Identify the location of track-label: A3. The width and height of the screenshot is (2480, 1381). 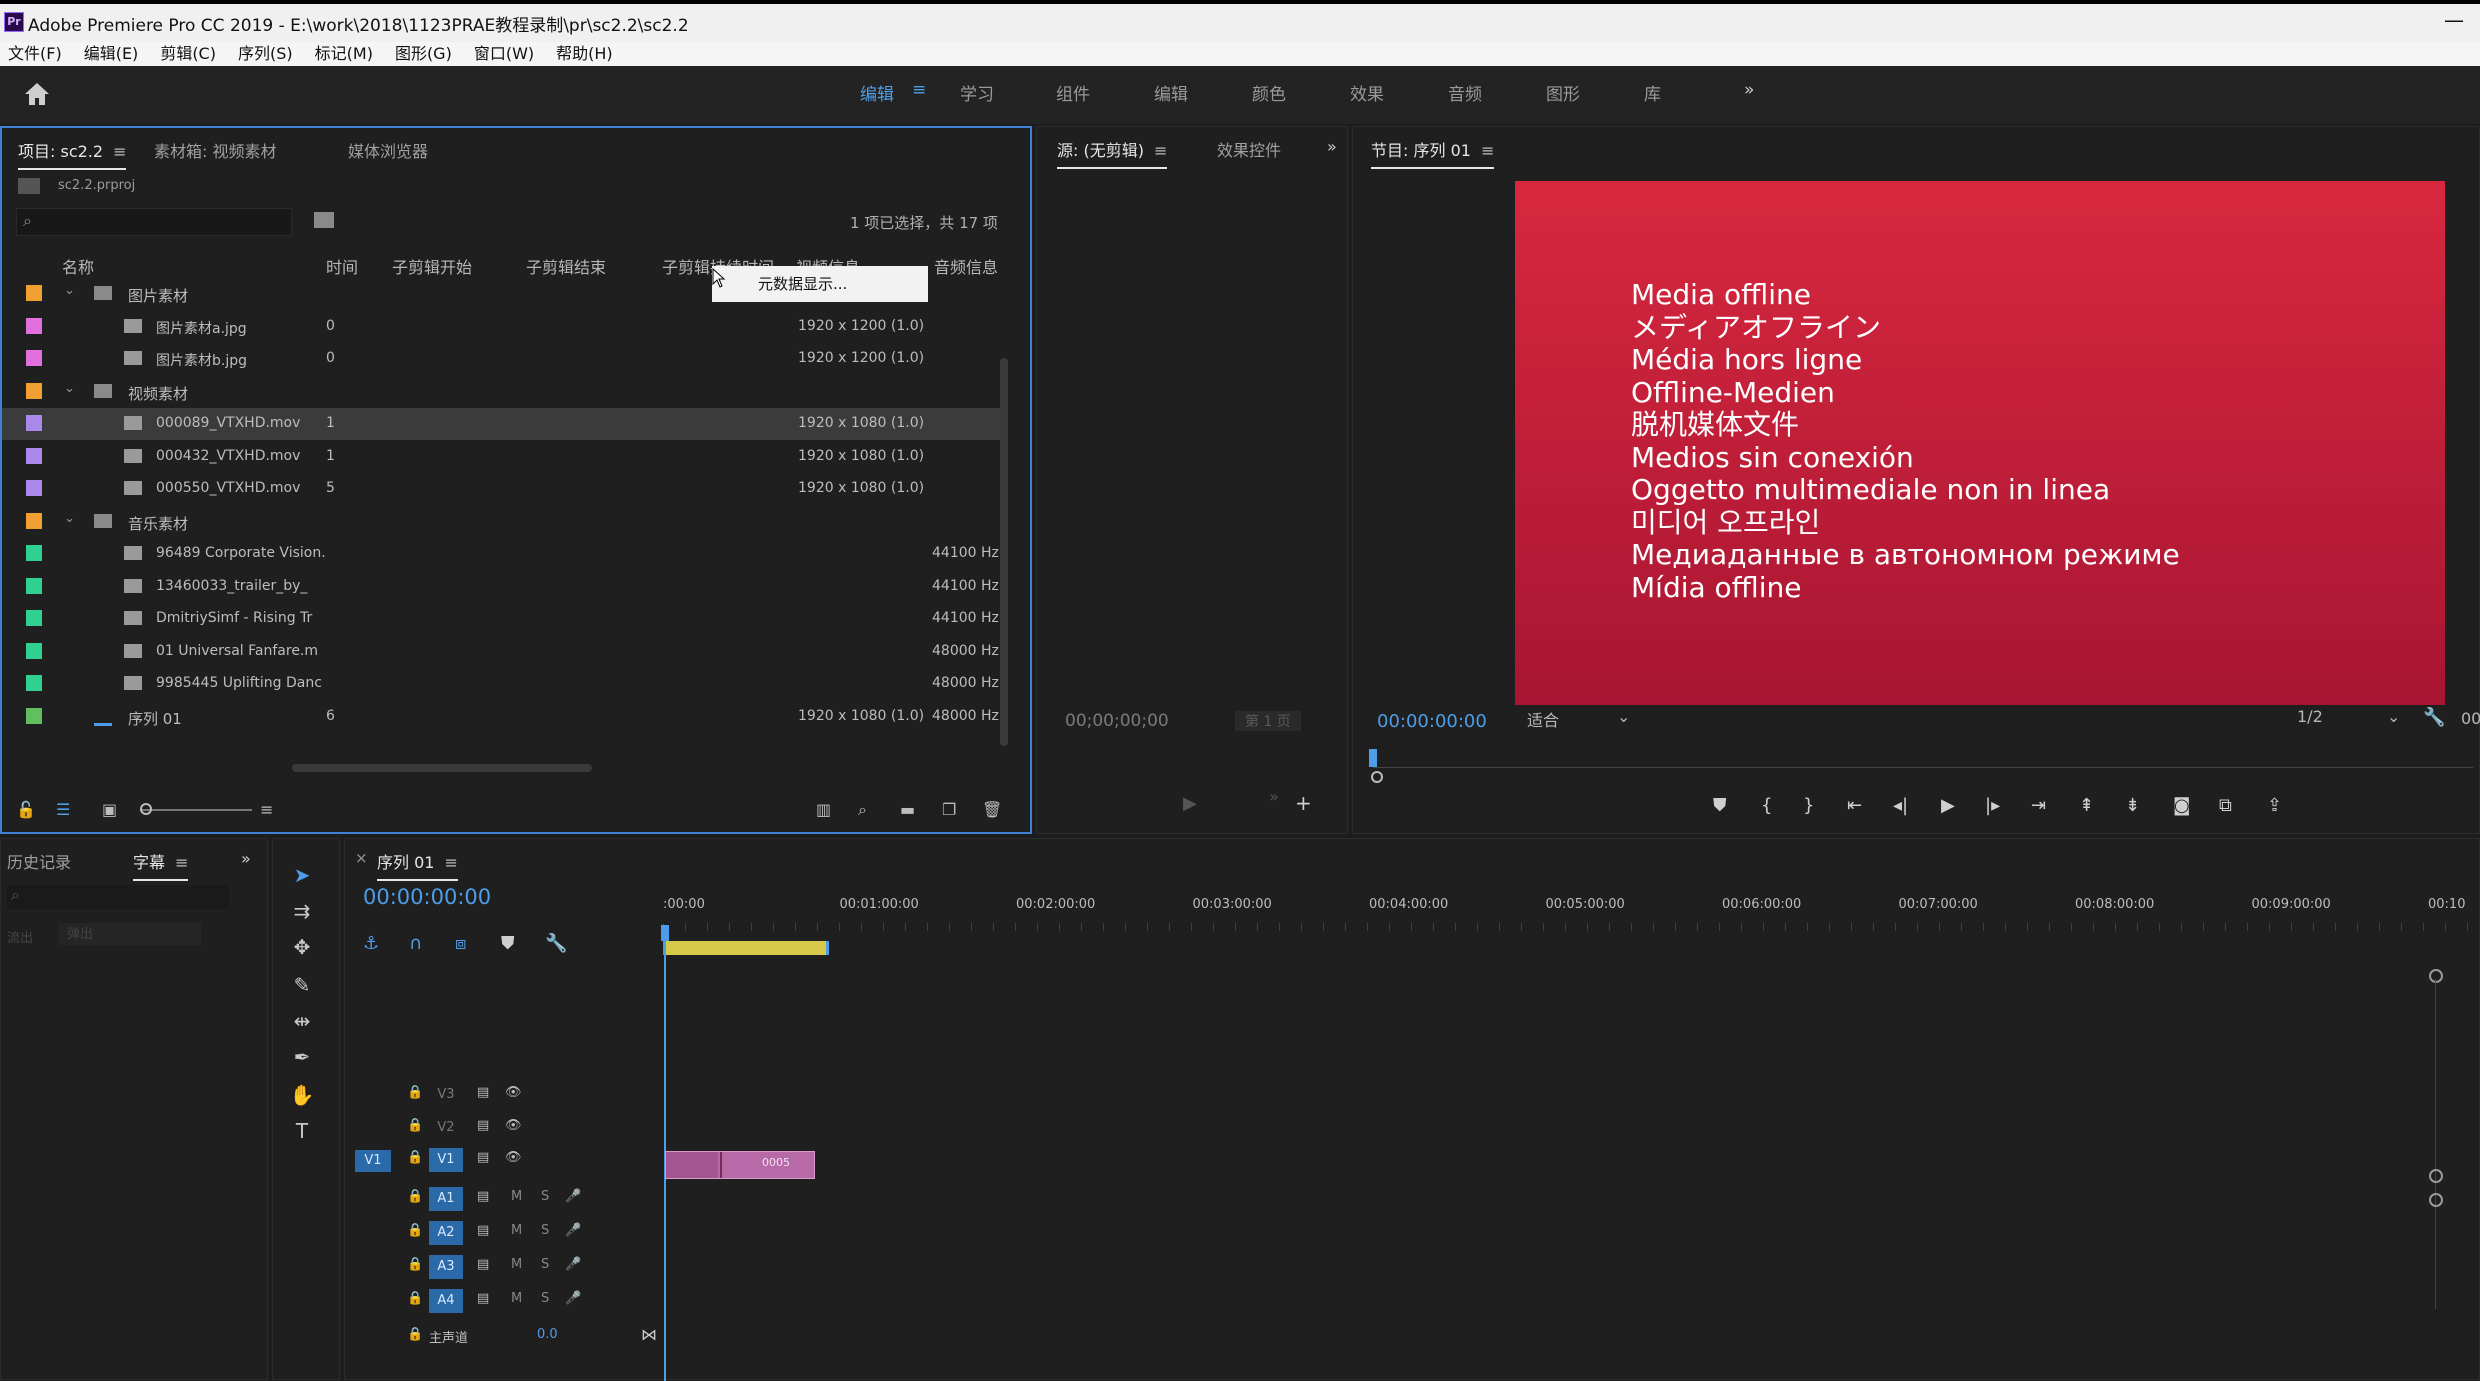
(446, 1267).